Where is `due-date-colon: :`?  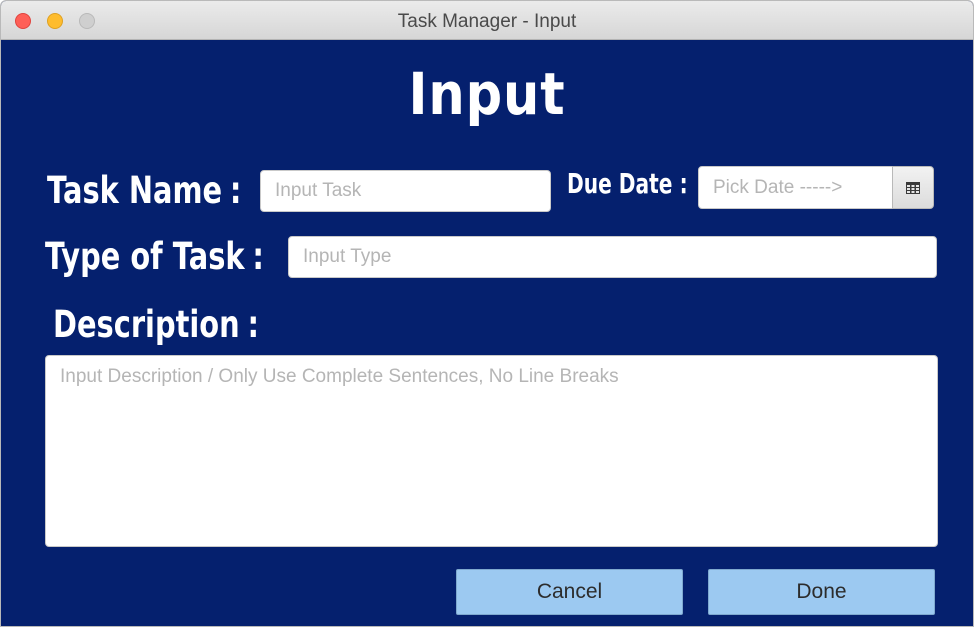 due-date-colon: : is located at coordinates (683, 183).